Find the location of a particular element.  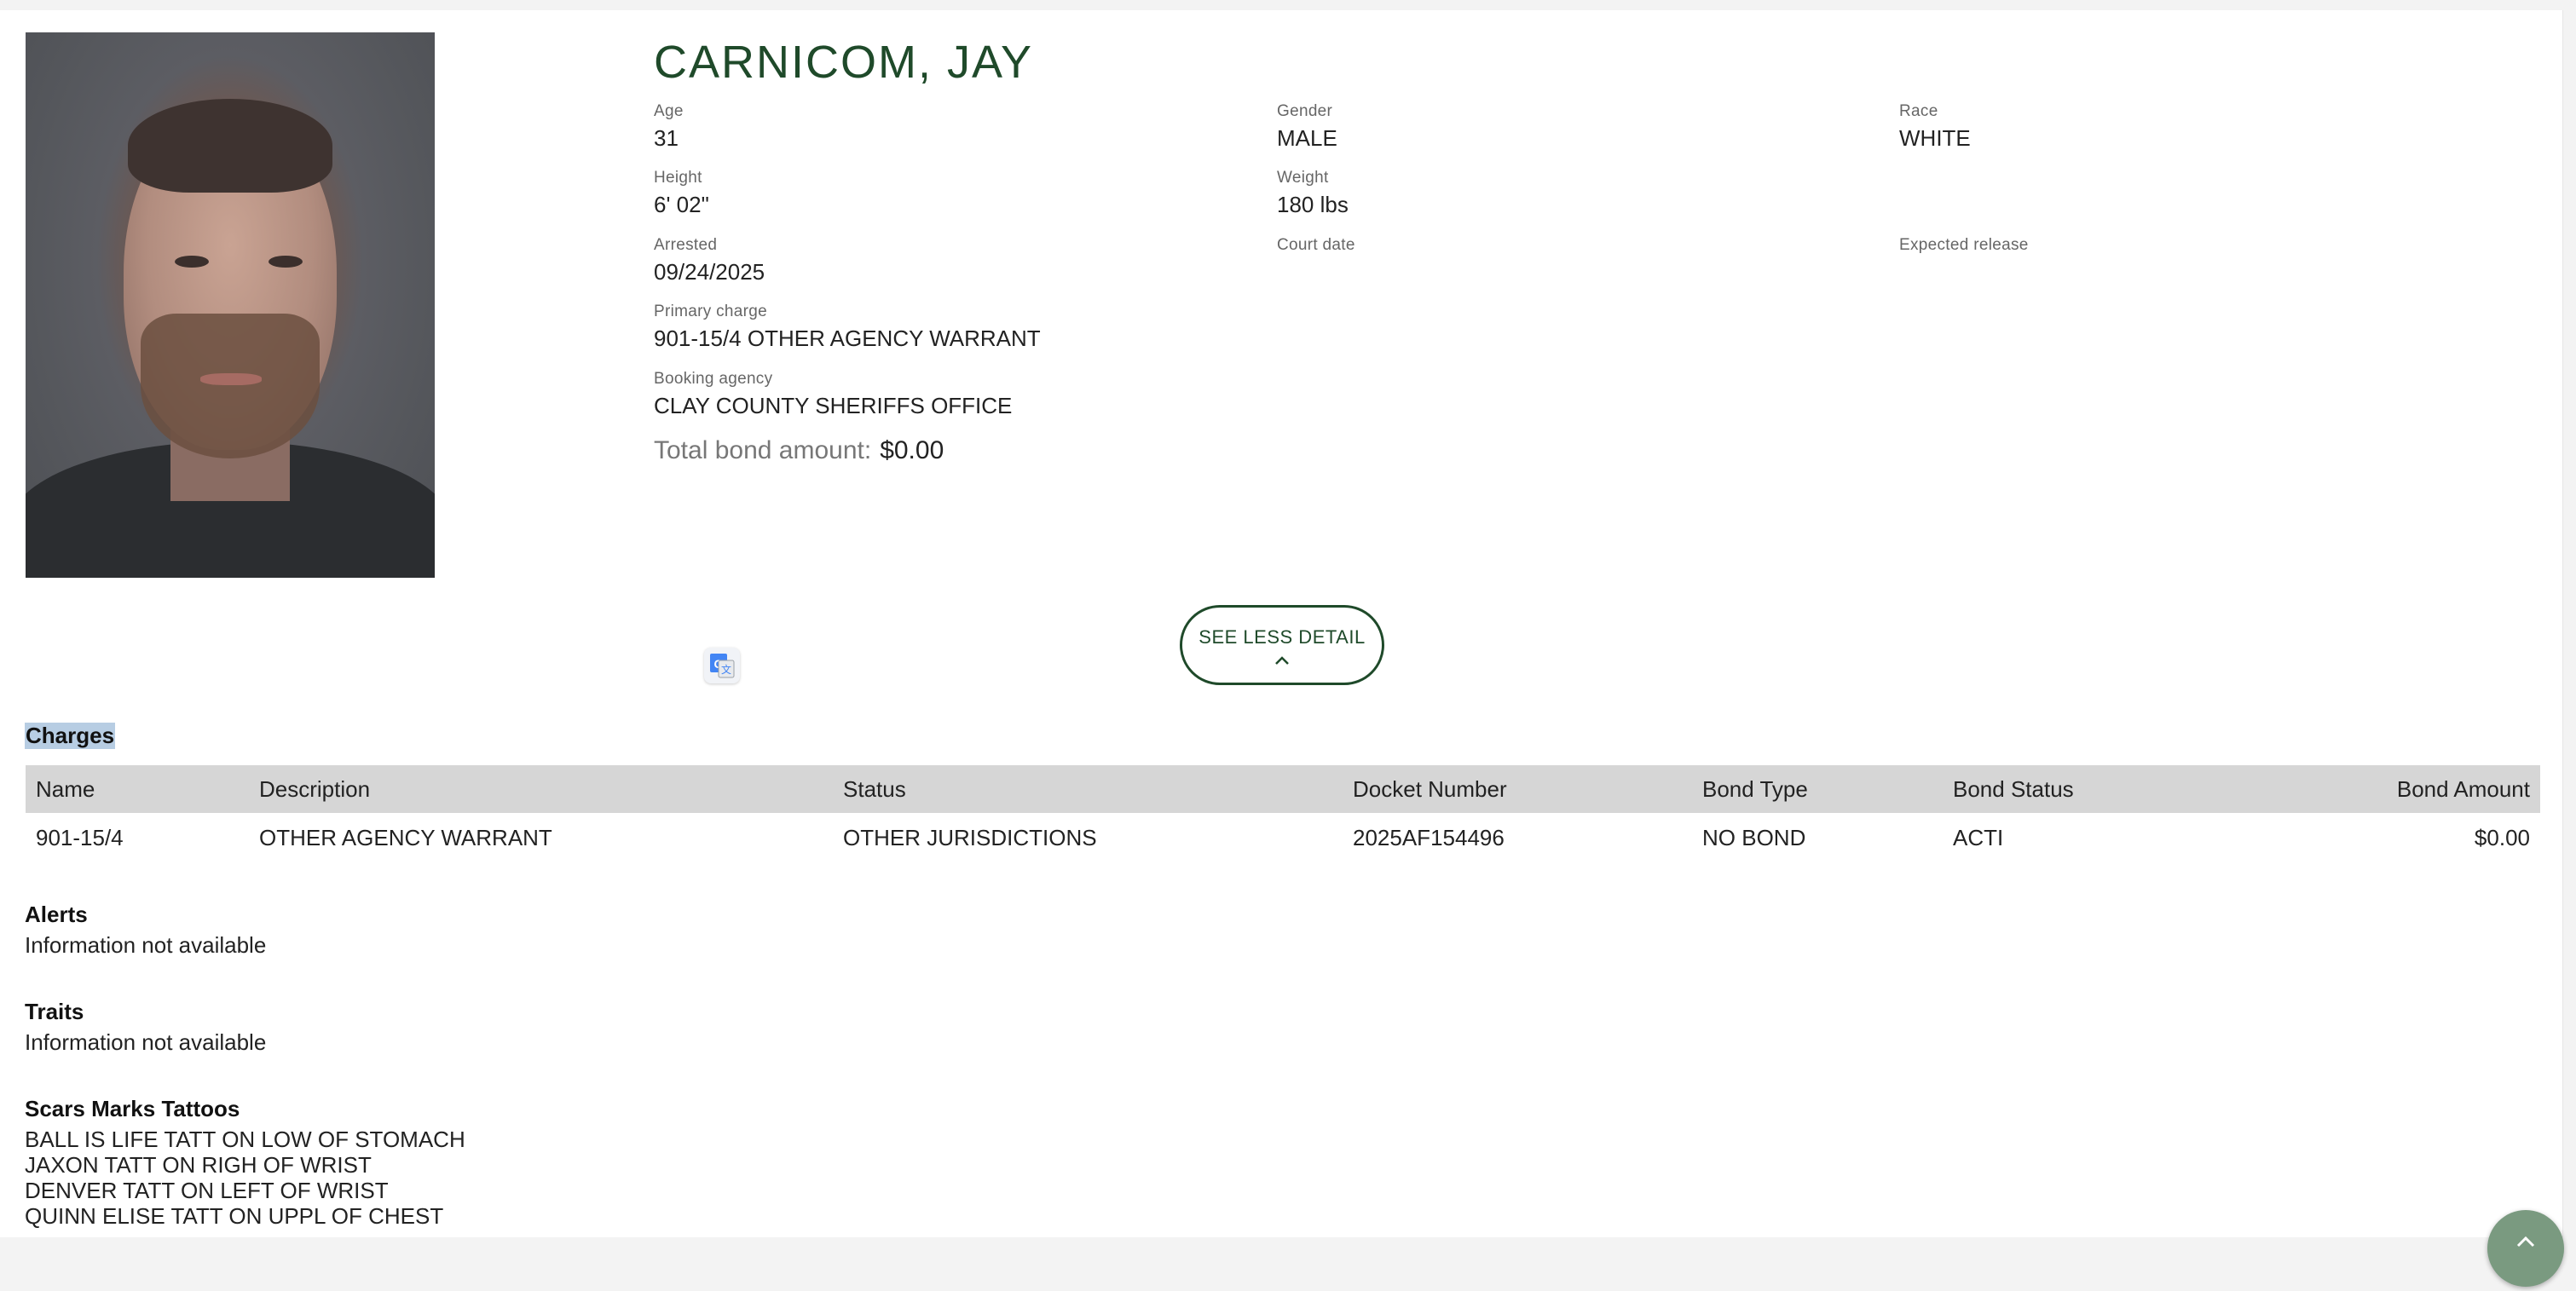

inmate-name: CARNICOM, JAY is located at coordinates (844, 63).